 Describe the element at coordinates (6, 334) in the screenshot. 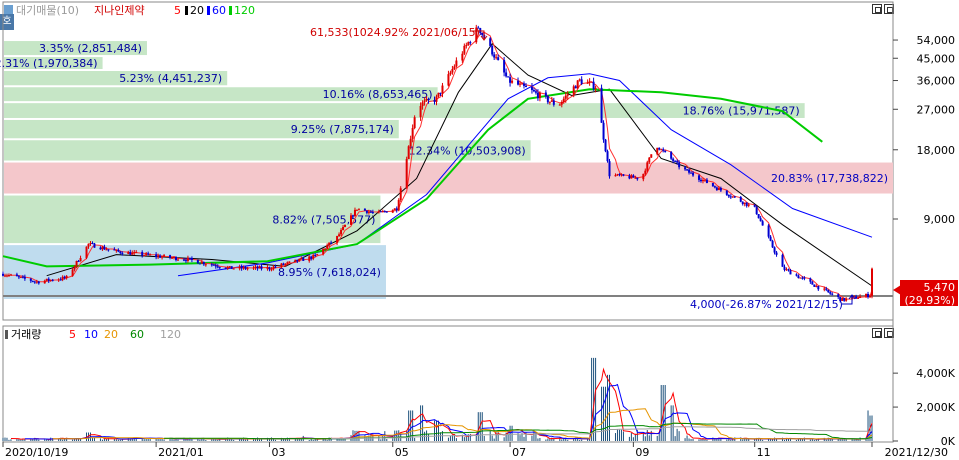

I see `volume-legend-icon` at that location.